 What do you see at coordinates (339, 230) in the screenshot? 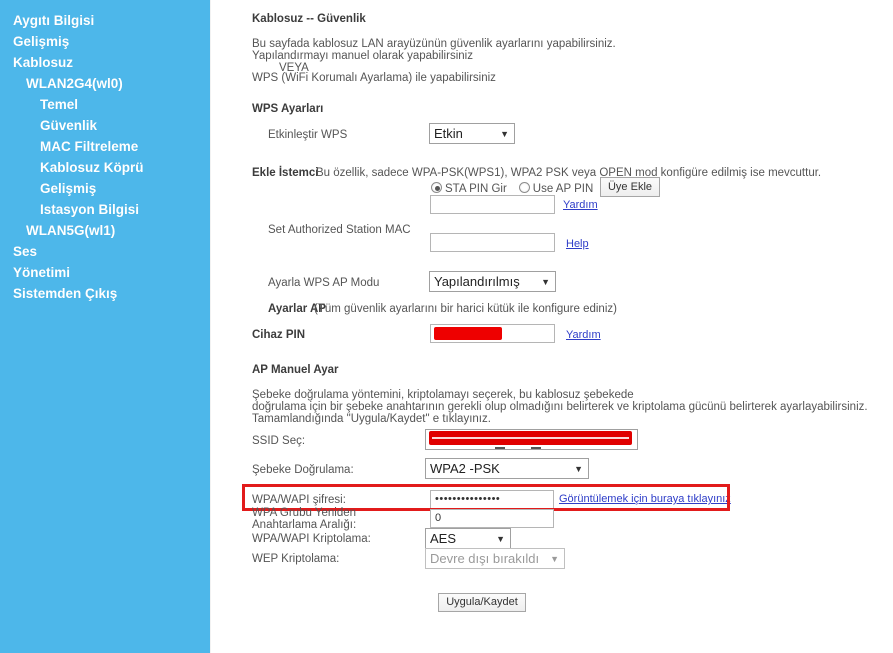
I see `authorized-station-mac-label: Set Authorized Station MAC` at bounding box center [339, 230].